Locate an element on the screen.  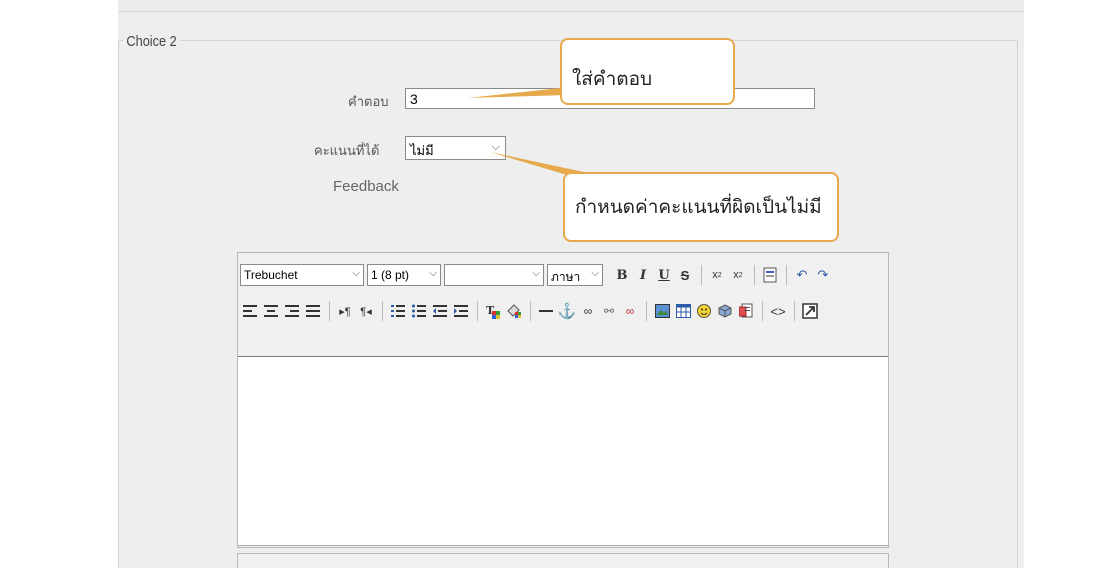
redo-icon: ↷ is located at coordinates (823, 275).